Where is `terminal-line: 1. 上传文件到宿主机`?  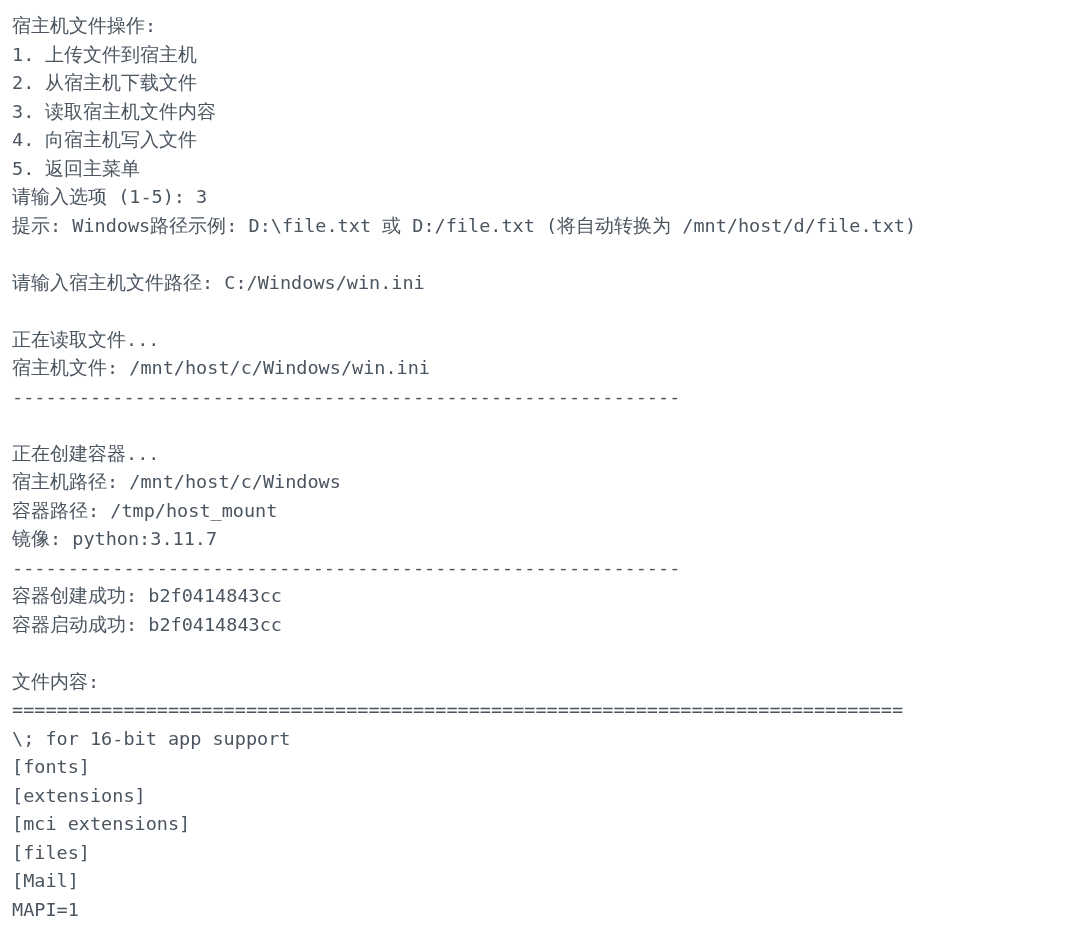 terminal-line: 1. 上传文件到宿主机 is located at coordinates (105, 54).